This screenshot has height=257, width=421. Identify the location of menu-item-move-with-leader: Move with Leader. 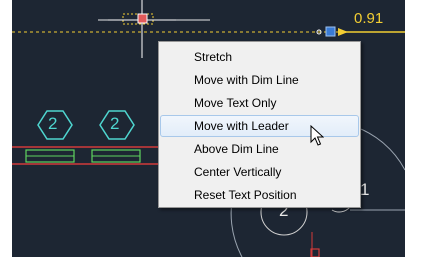
(259, 126).